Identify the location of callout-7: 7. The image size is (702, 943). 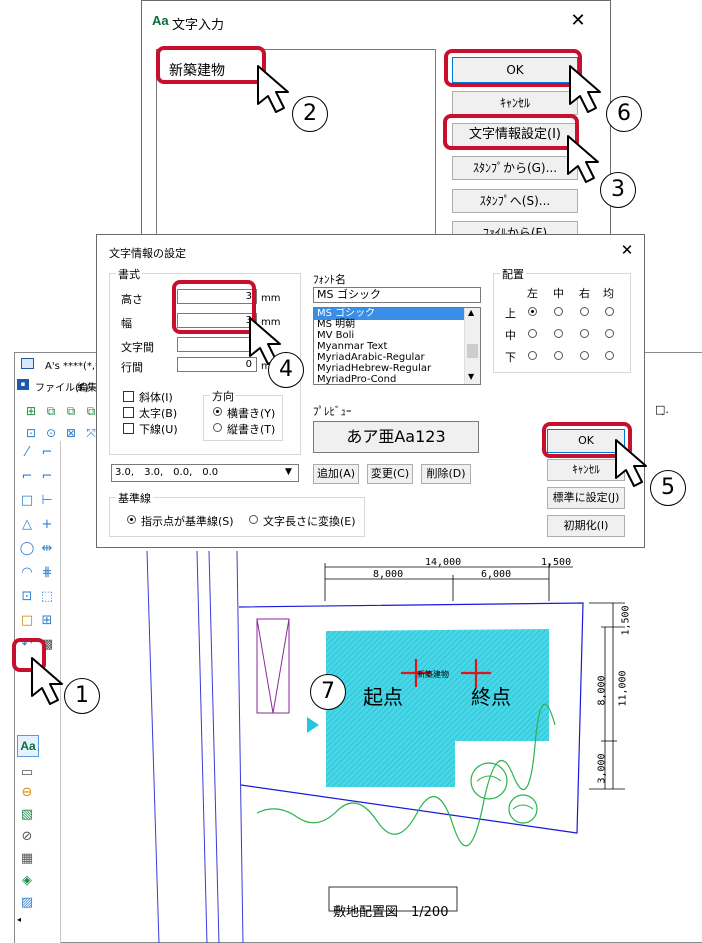
(328, 692).